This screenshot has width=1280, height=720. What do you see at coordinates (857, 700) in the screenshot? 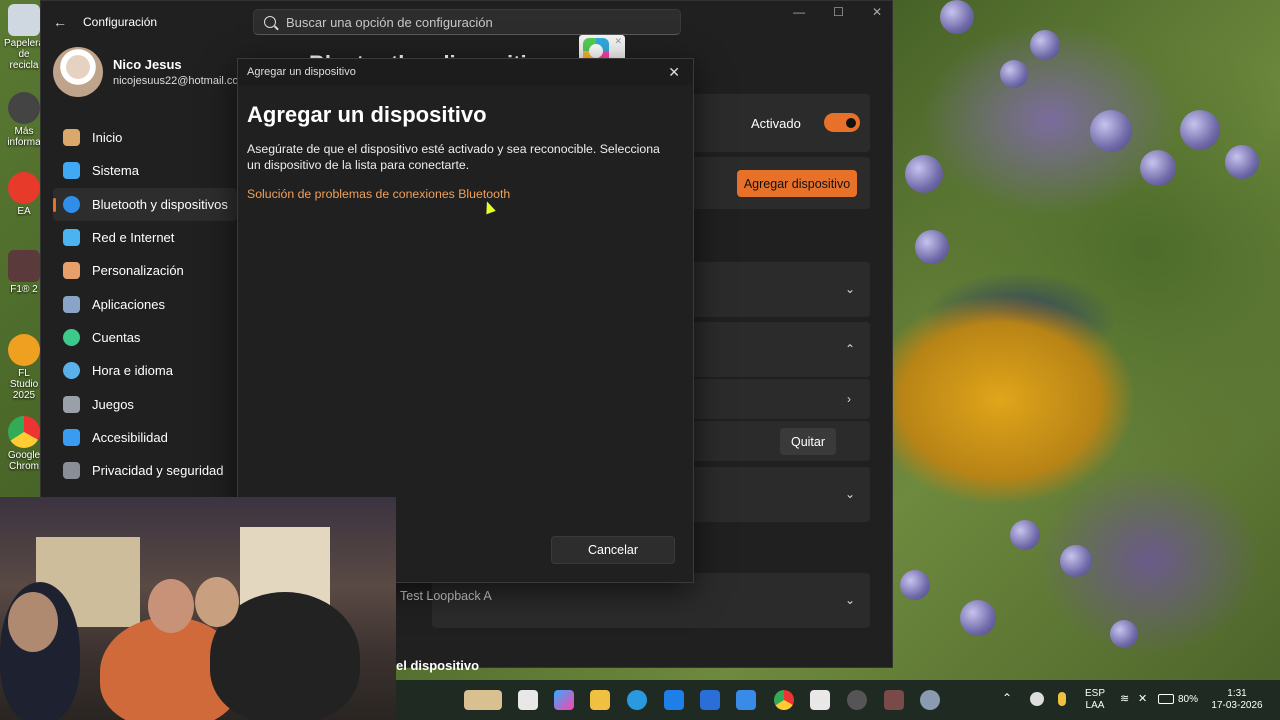
I see `steam-icon` at bounding box center [857, 700].